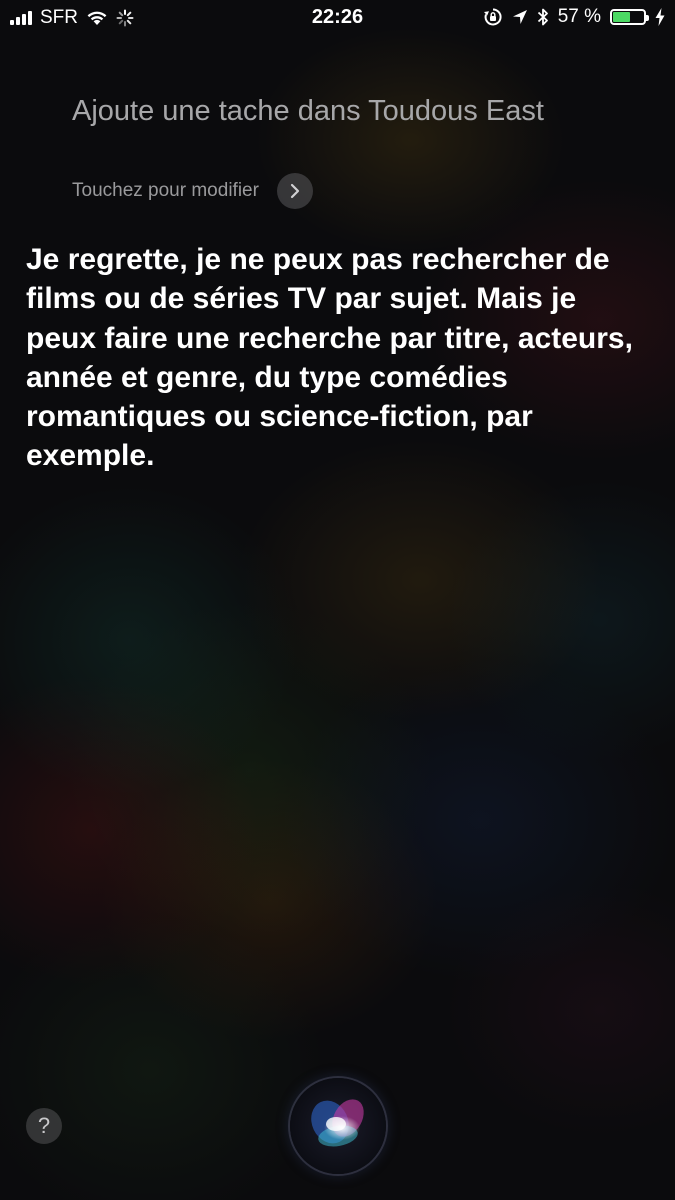 Image resolution: width=675 pixels, height=1200 pixels. I want to click on tap-to-edit-hint: Touchez pour modifier, so click(165, 191).